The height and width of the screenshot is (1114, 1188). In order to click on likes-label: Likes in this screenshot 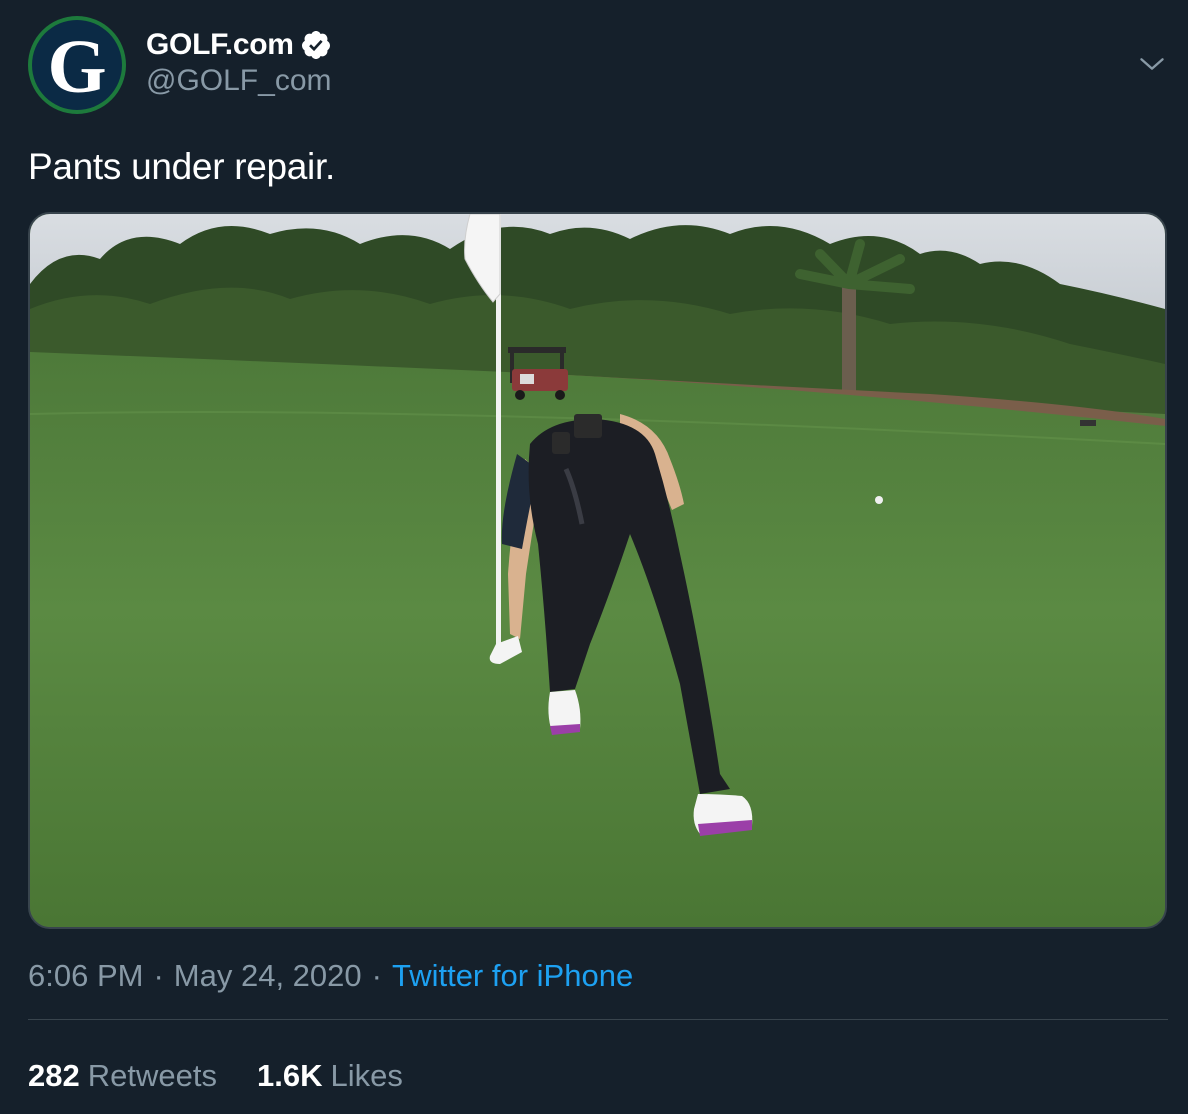, I will do `click(366, 1075)`.